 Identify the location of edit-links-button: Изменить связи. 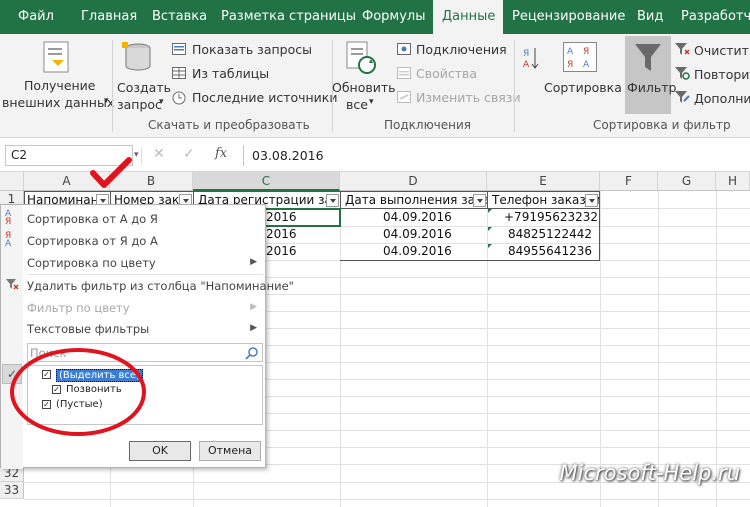
(468, 97).